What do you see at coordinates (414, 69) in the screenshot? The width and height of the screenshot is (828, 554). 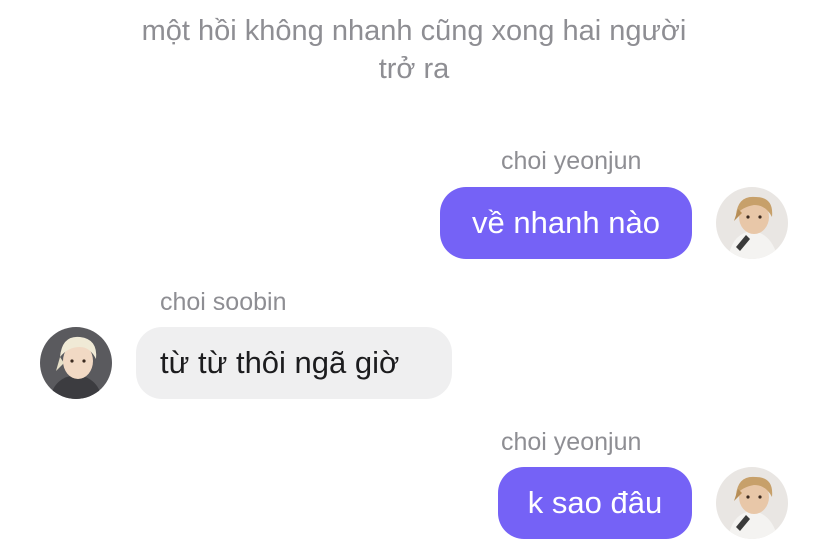 I see `narration-line-2: trở ra` at bounding box center [414, 69].